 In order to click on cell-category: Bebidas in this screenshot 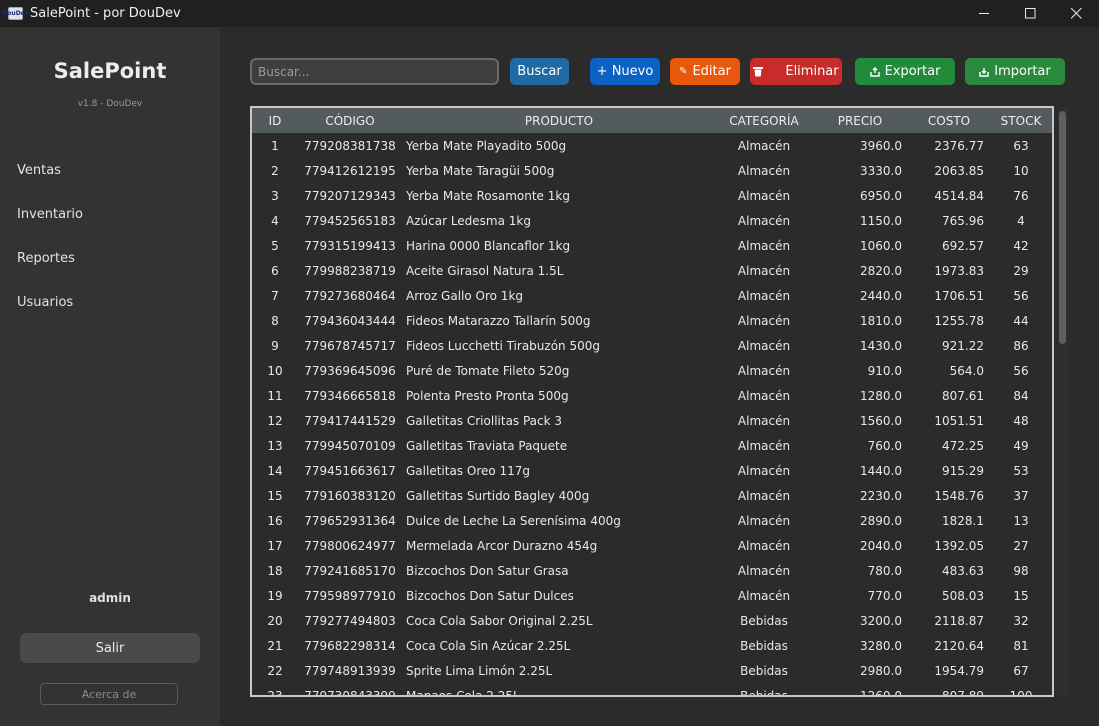, I will do `click(764, 645)`.